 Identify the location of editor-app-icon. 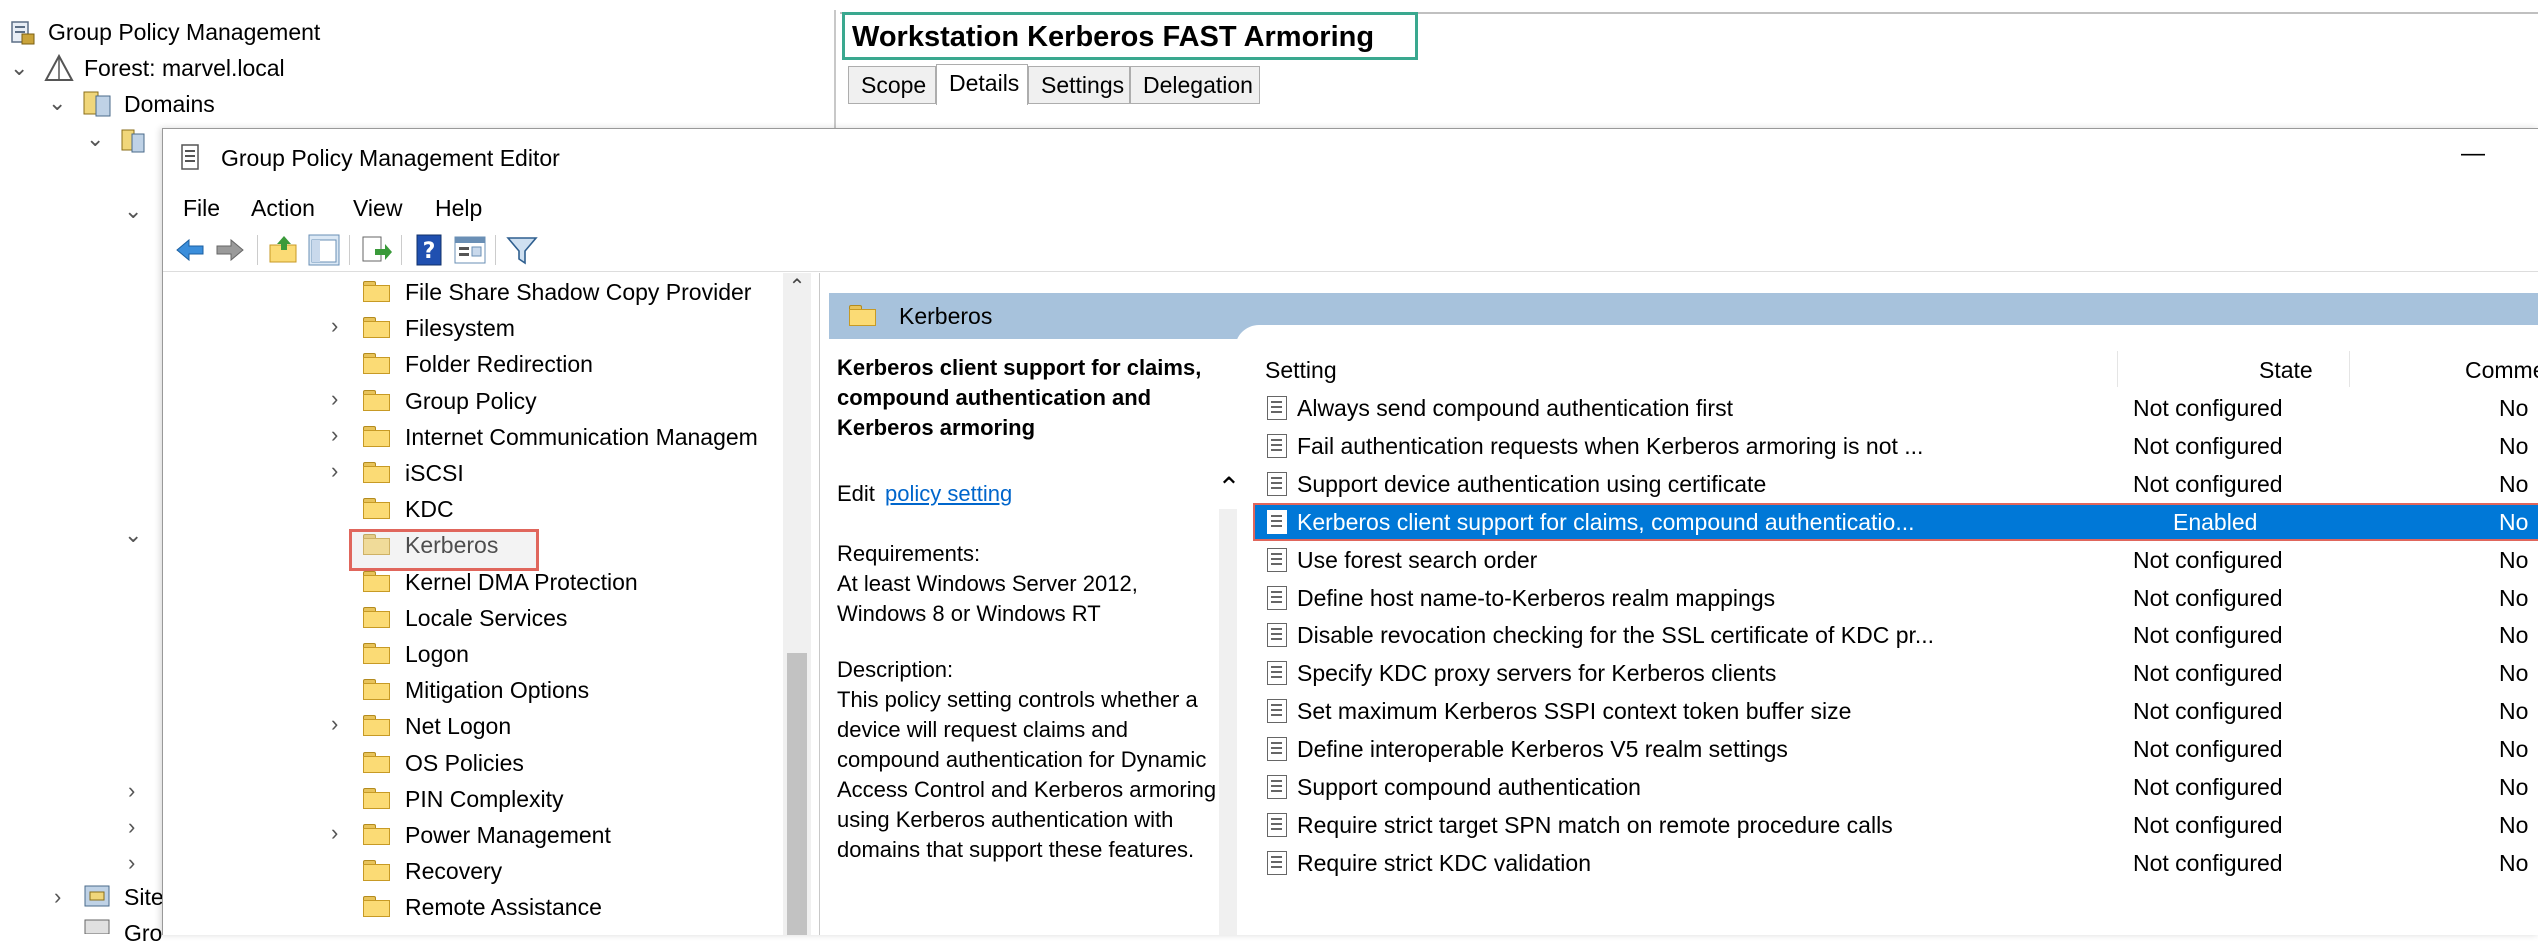
(190, 157).